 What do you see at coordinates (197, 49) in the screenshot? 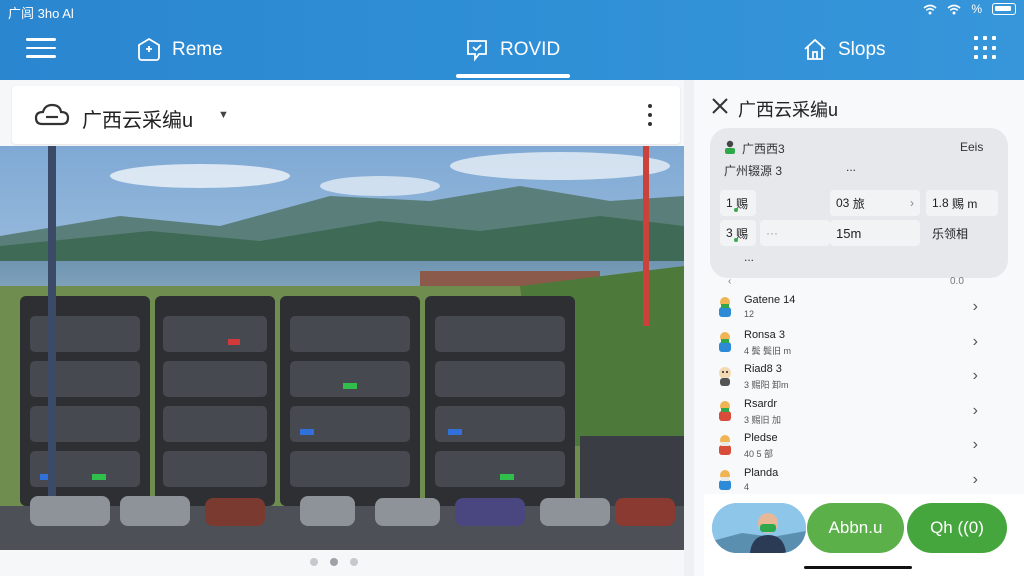
I see `tab-home-label: Reme` at bounding box center [197, 49].